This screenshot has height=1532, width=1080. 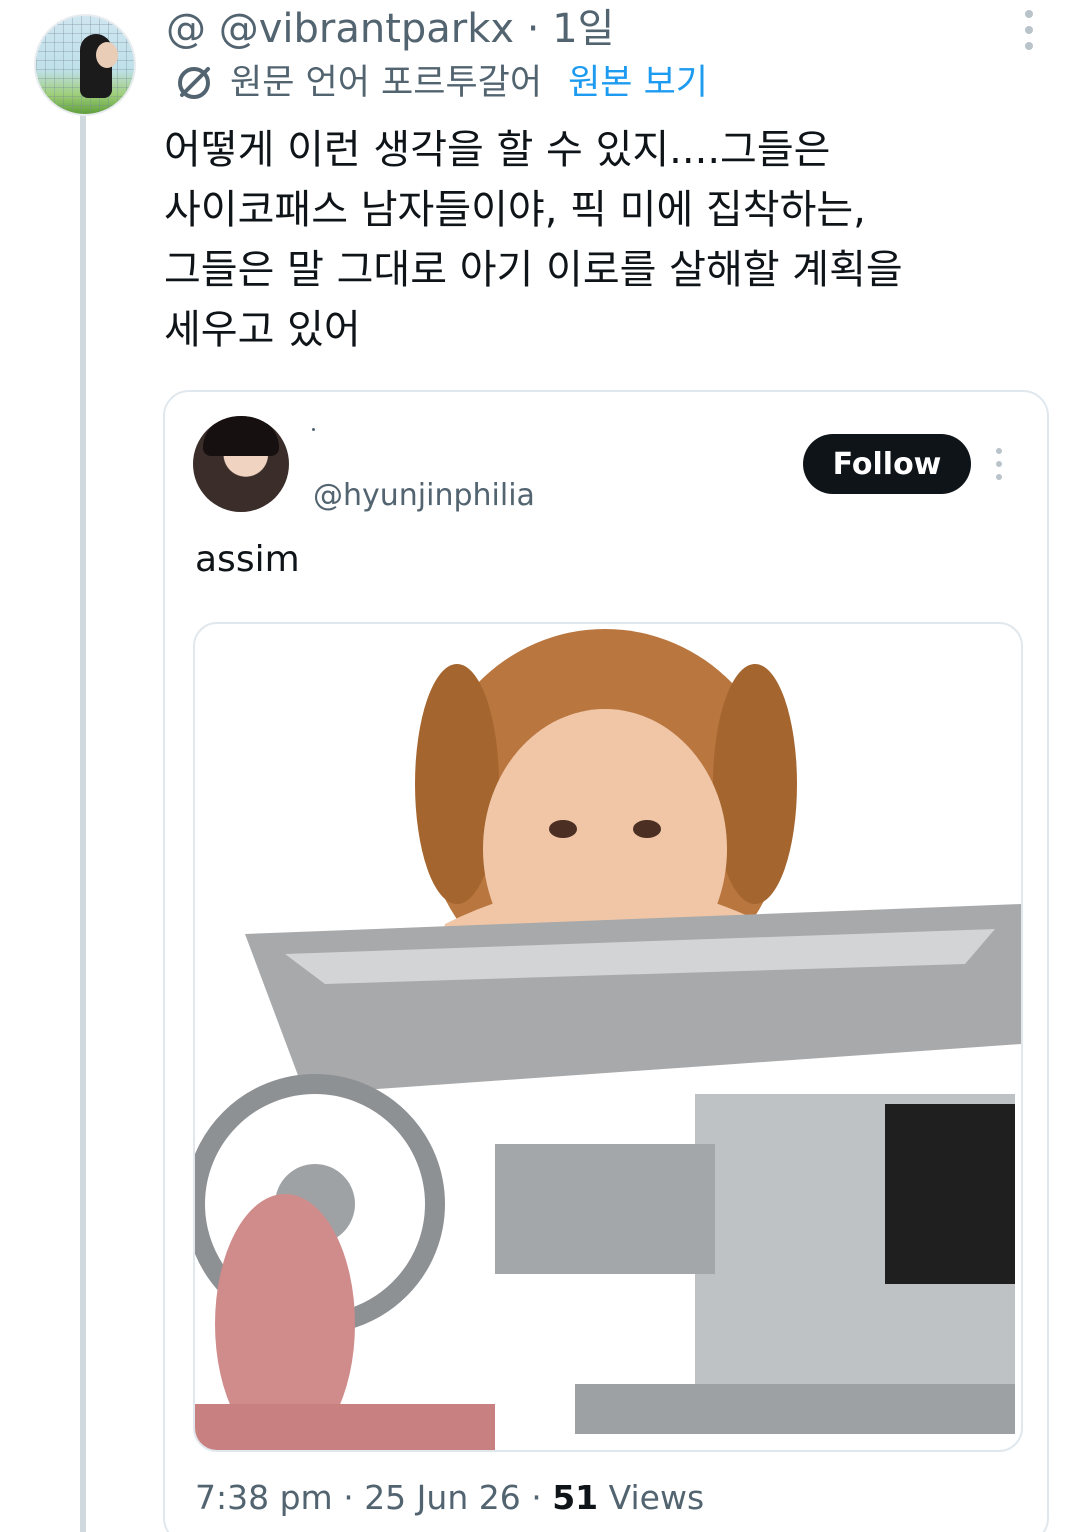 What do you see at coordinates (313, 429) in the screenshot?
I see `quoted-author-display-name` at bounding box center [313, 429].